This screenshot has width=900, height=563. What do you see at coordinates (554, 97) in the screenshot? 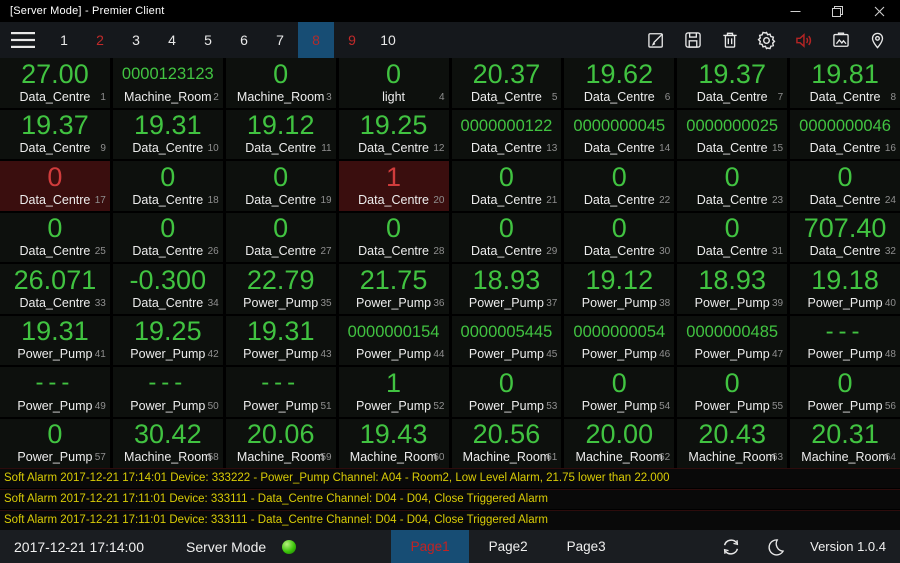
I see `channel-index: 5` at bounding box center [554, 97].